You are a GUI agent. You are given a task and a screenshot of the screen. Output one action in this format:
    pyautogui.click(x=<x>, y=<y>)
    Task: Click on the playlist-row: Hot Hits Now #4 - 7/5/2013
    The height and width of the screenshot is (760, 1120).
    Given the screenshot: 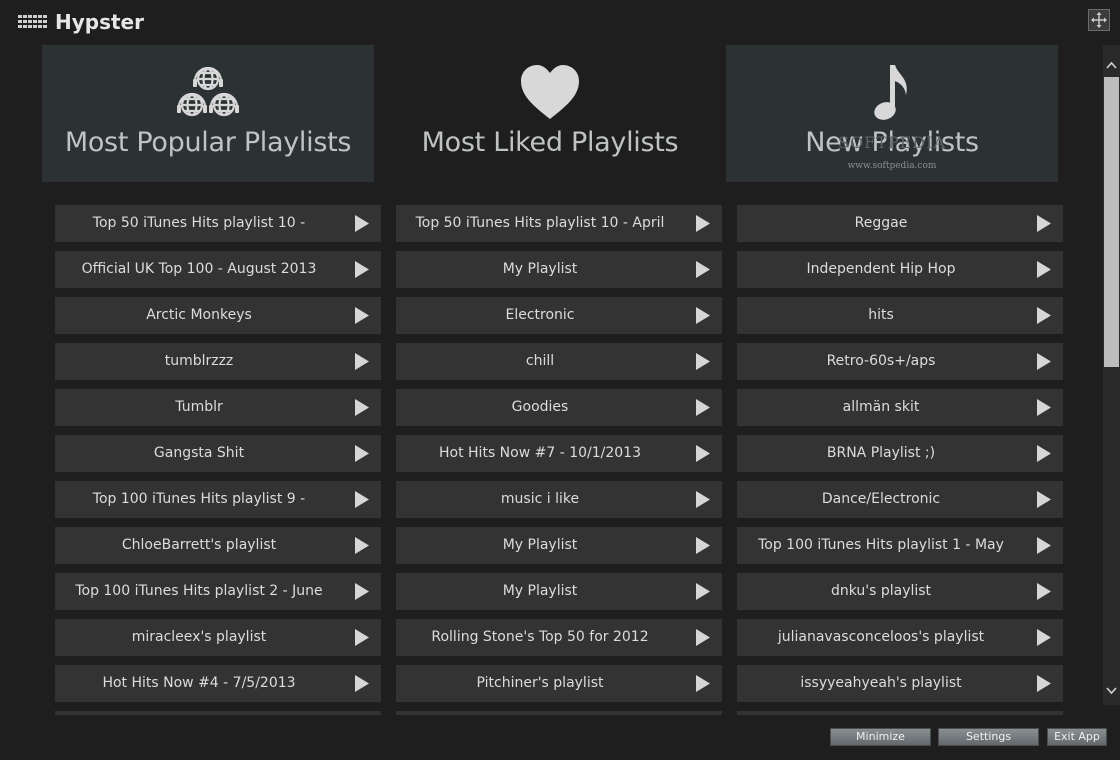 What is the action you would take?
    pyautogui.click(x=218, y=683)
    